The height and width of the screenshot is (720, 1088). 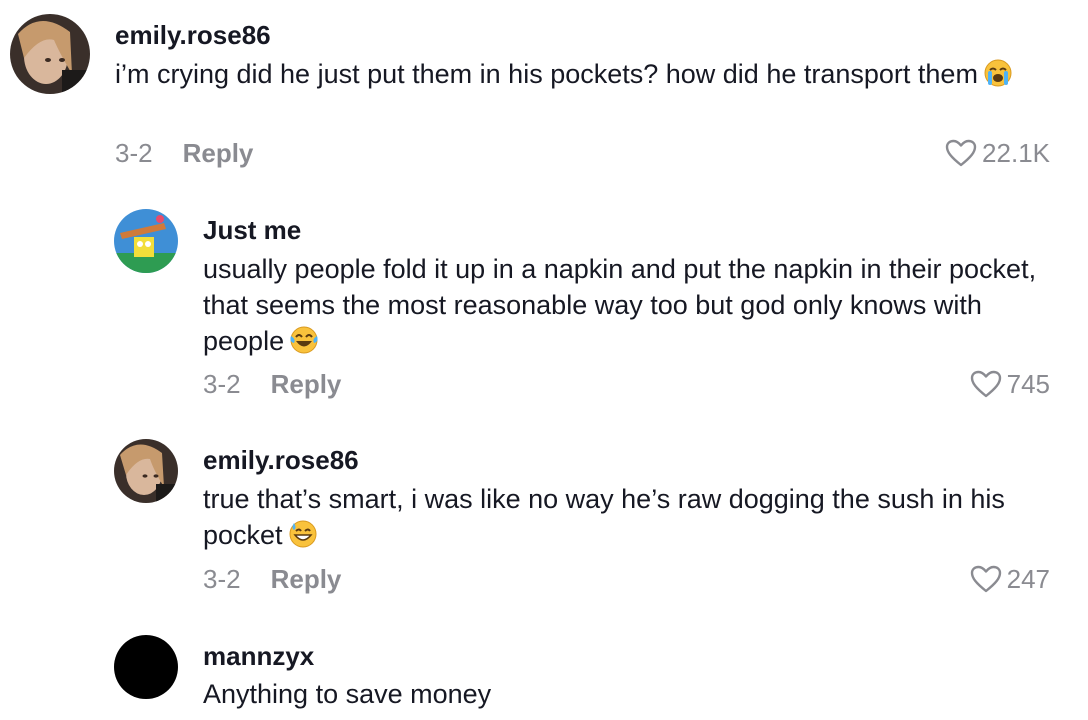 I want to click on like-count: 22.1K, so click(x=1016, y=153).